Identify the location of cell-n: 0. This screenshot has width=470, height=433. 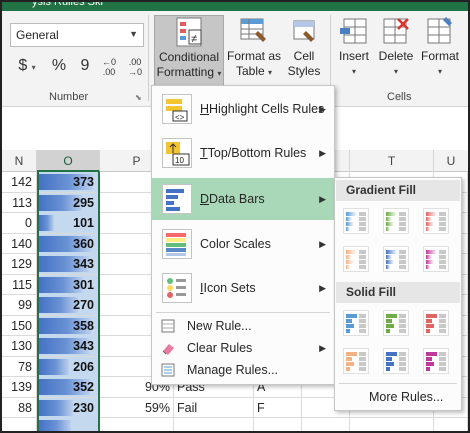
(19, 223).